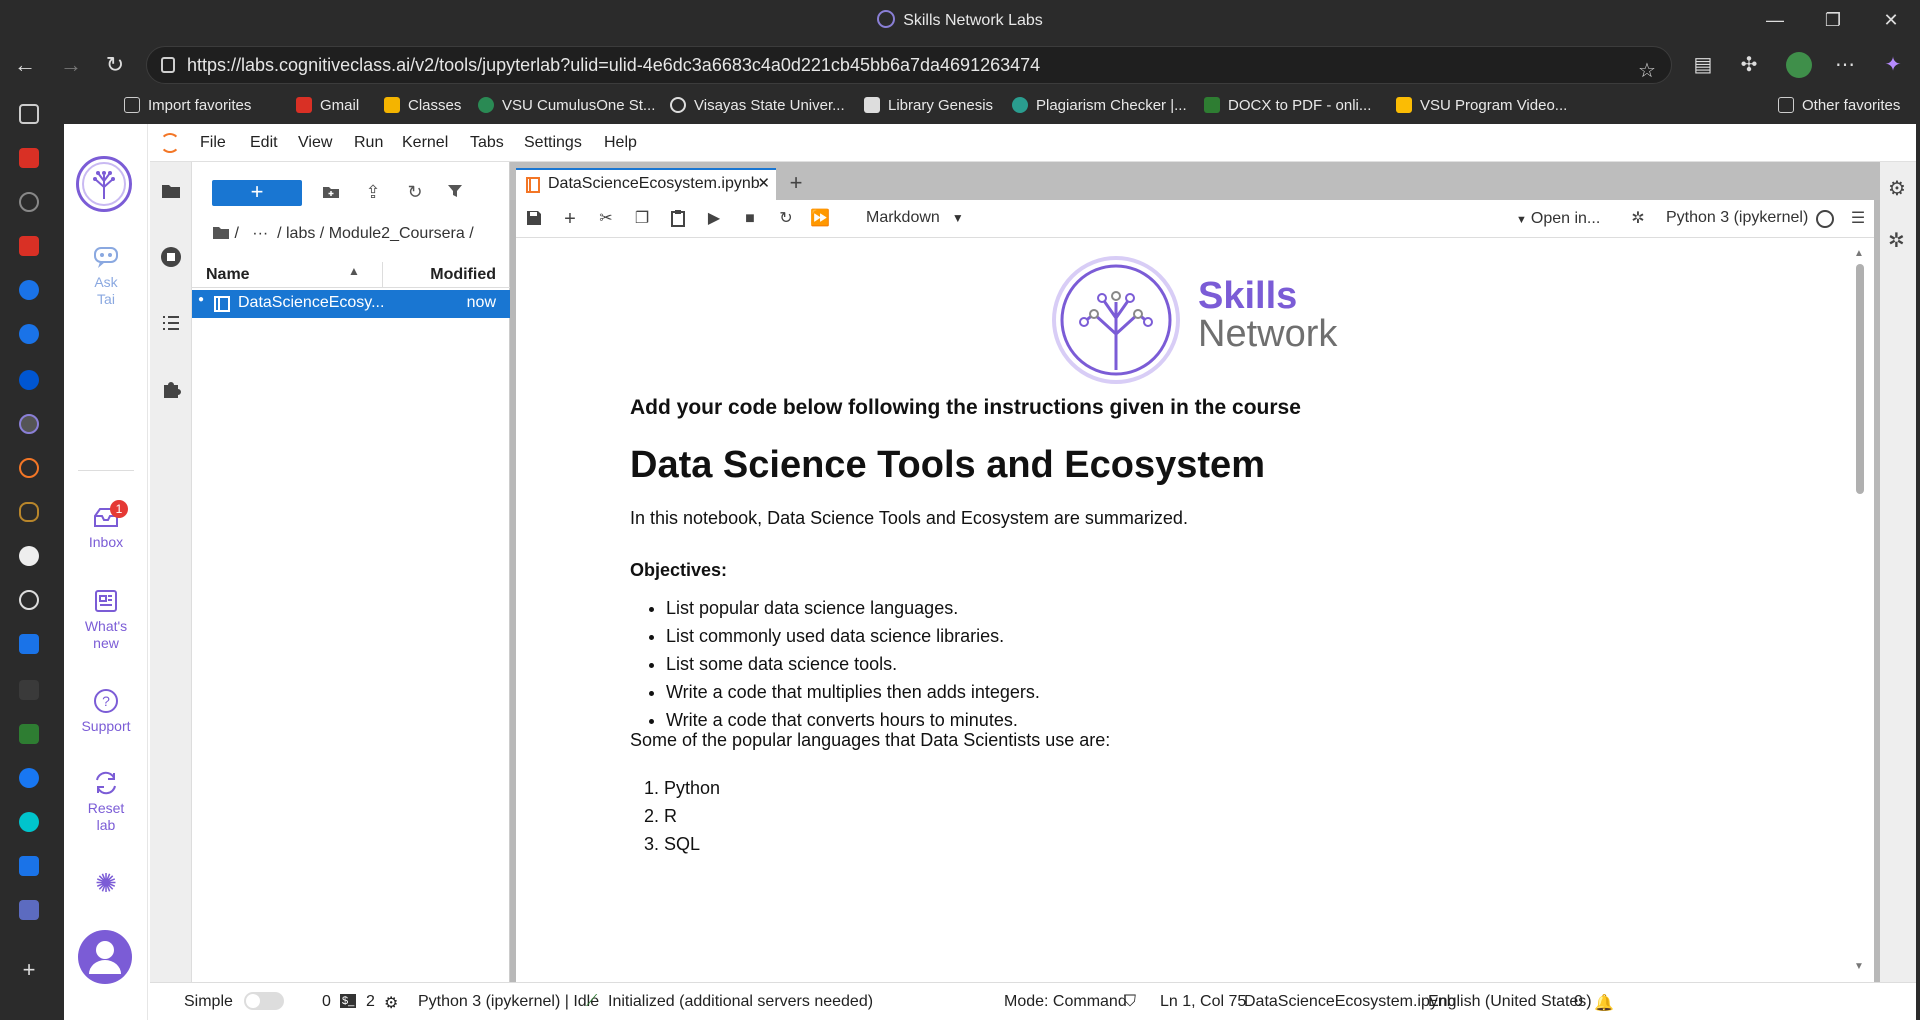  Describe the element at coordinates (642, 219) in the screenshot. I see `copy-icon: ❐` at that location.